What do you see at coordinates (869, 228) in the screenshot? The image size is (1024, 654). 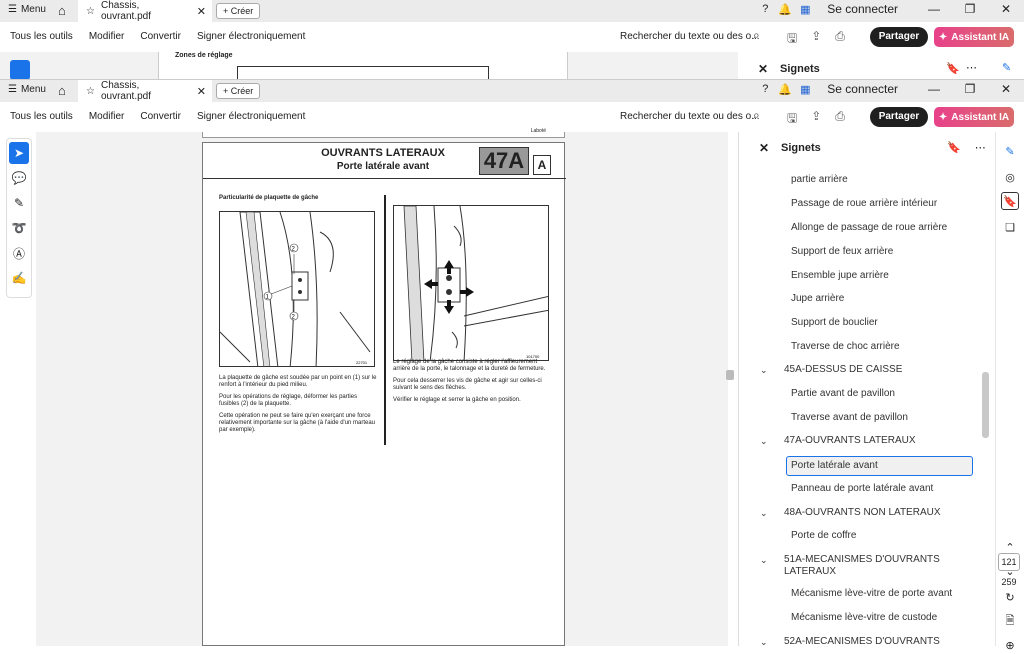 I see `bookmark-item: Allonge de passage de roue arrière` at bounding box center [869, 228].